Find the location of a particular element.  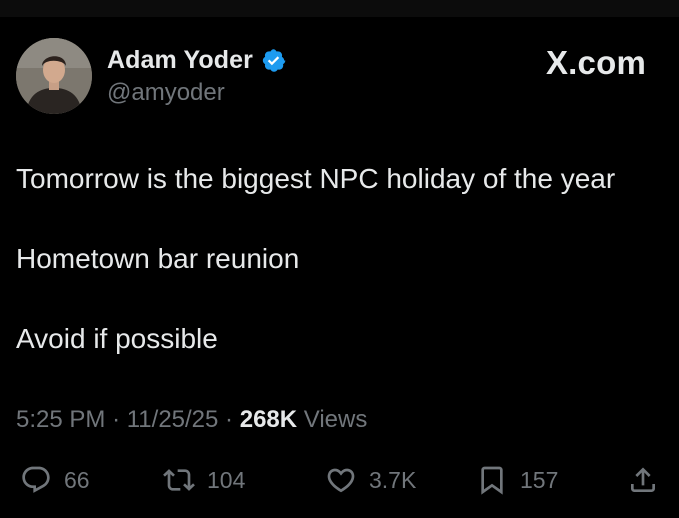

reply-button: 66 is located at coordinates (55, 480).